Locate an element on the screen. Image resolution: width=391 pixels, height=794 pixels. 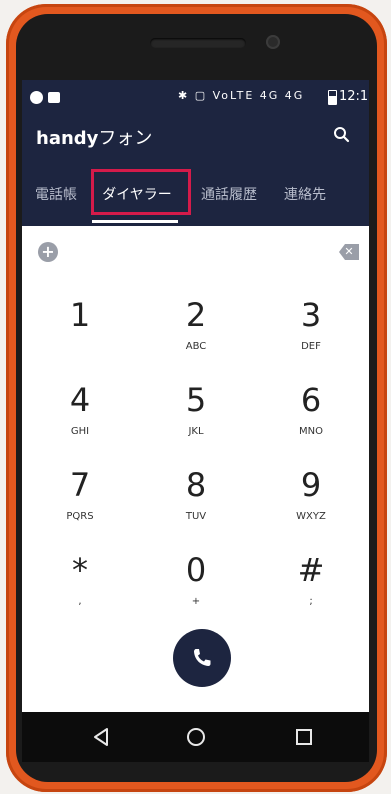
battery-icon is located at coordinates (332, 97).